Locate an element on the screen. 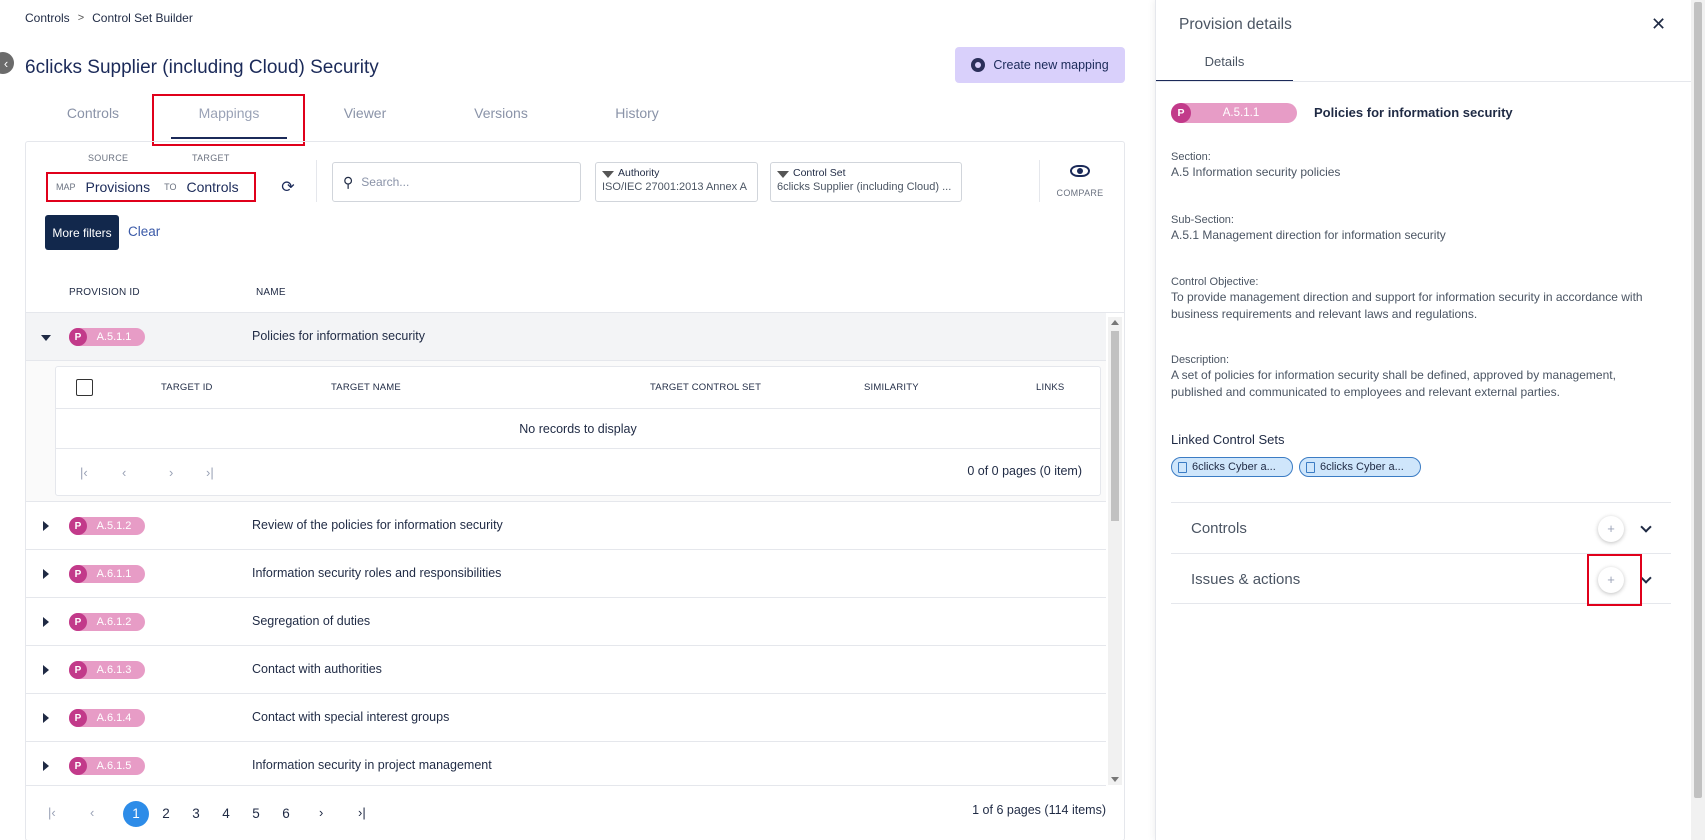 The image size is (1705, 840). table-row: P A.6.1.2 Segregation of duties is located at coordinates (566, 622).